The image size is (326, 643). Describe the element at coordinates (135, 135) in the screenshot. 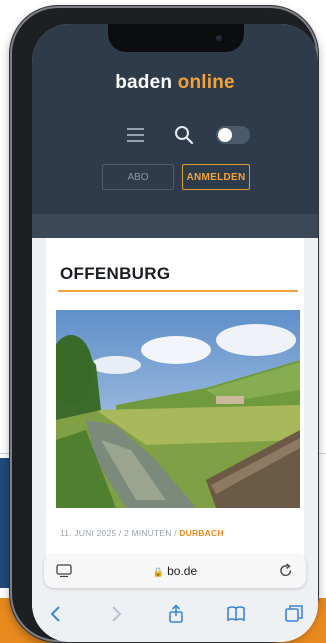

I see `menu-icon` at that location.